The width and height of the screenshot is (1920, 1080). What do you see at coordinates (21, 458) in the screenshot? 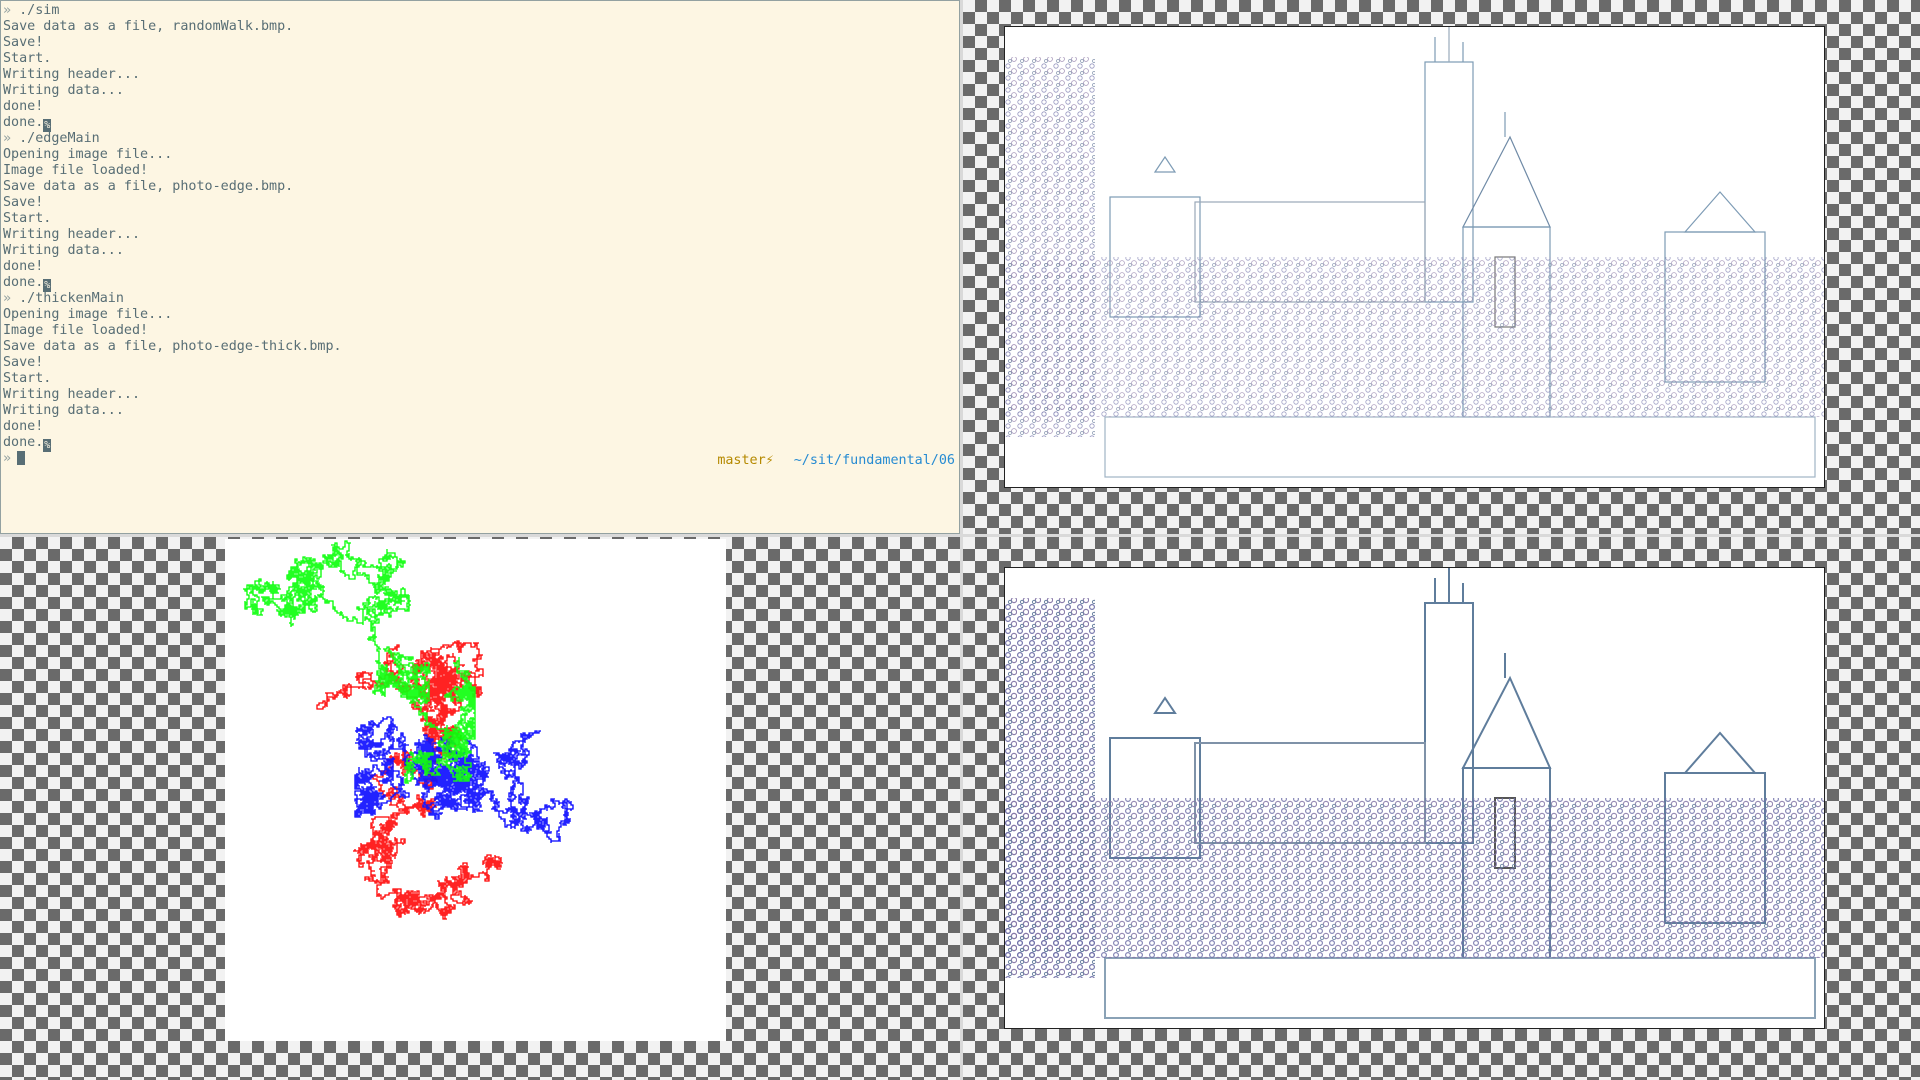
I see `terminal-cursor` at bounding box center [21, 458].